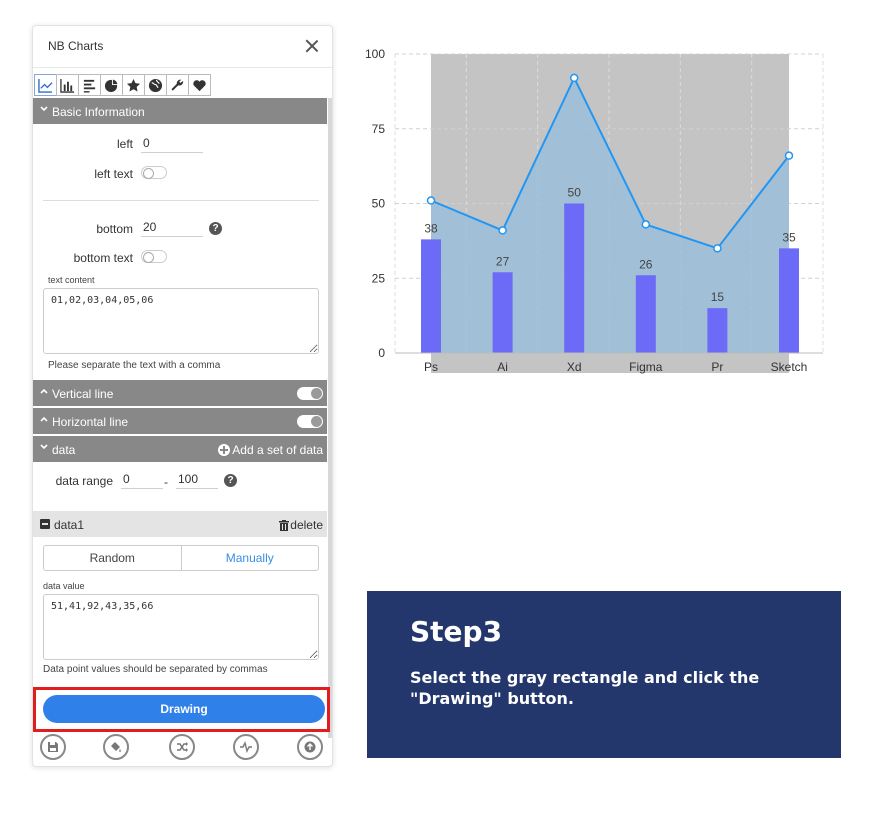 The image size is (891, 833). I want to click on delete-data-set-button: delete, so click(301, 525).